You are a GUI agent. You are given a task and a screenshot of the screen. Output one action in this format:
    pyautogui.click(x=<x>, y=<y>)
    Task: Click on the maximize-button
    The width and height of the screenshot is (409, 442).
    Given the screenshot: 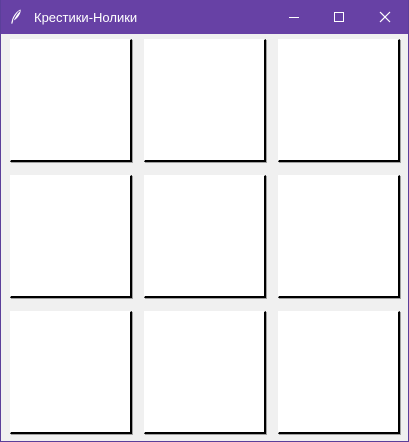 What is the action you would take?
    pyautogui.click(x=339, y=17)
    